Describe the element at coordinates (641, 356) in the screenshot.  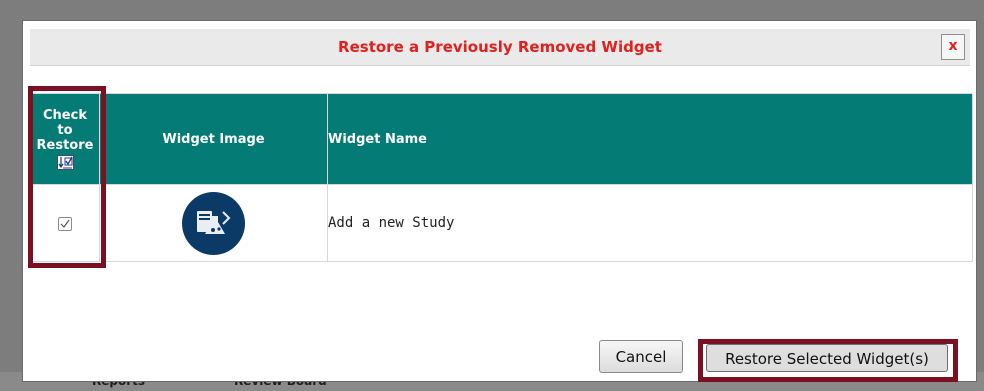
I see `cancel-button: Cancel` at that location.